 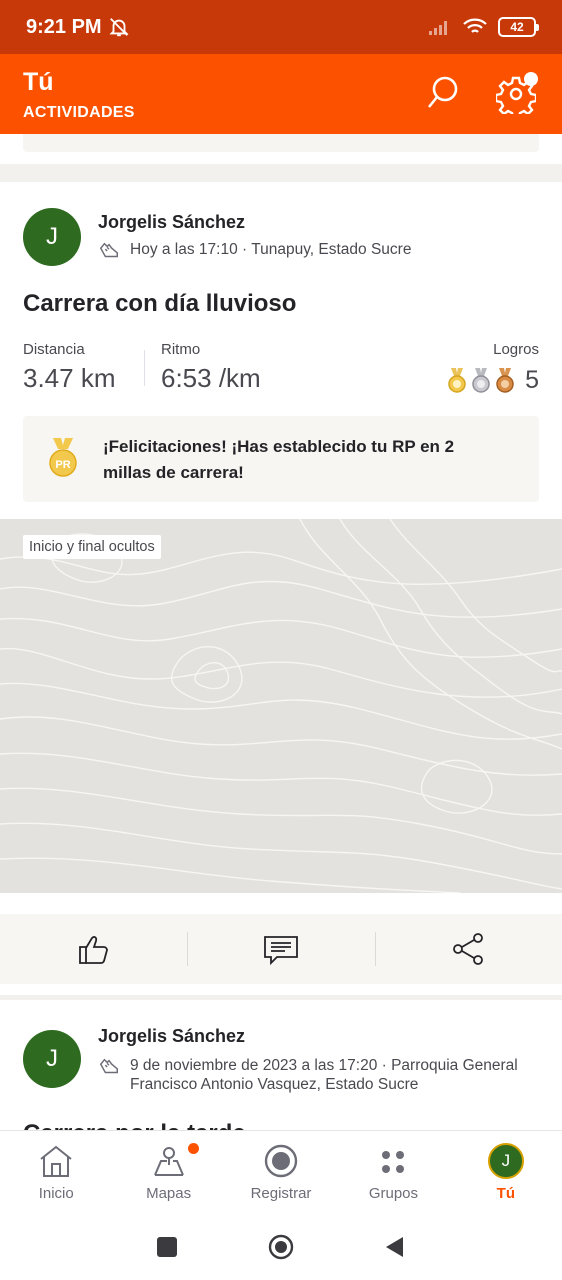 I want to click on pace-value: 6:53 /km, so click(x=211, y=378).